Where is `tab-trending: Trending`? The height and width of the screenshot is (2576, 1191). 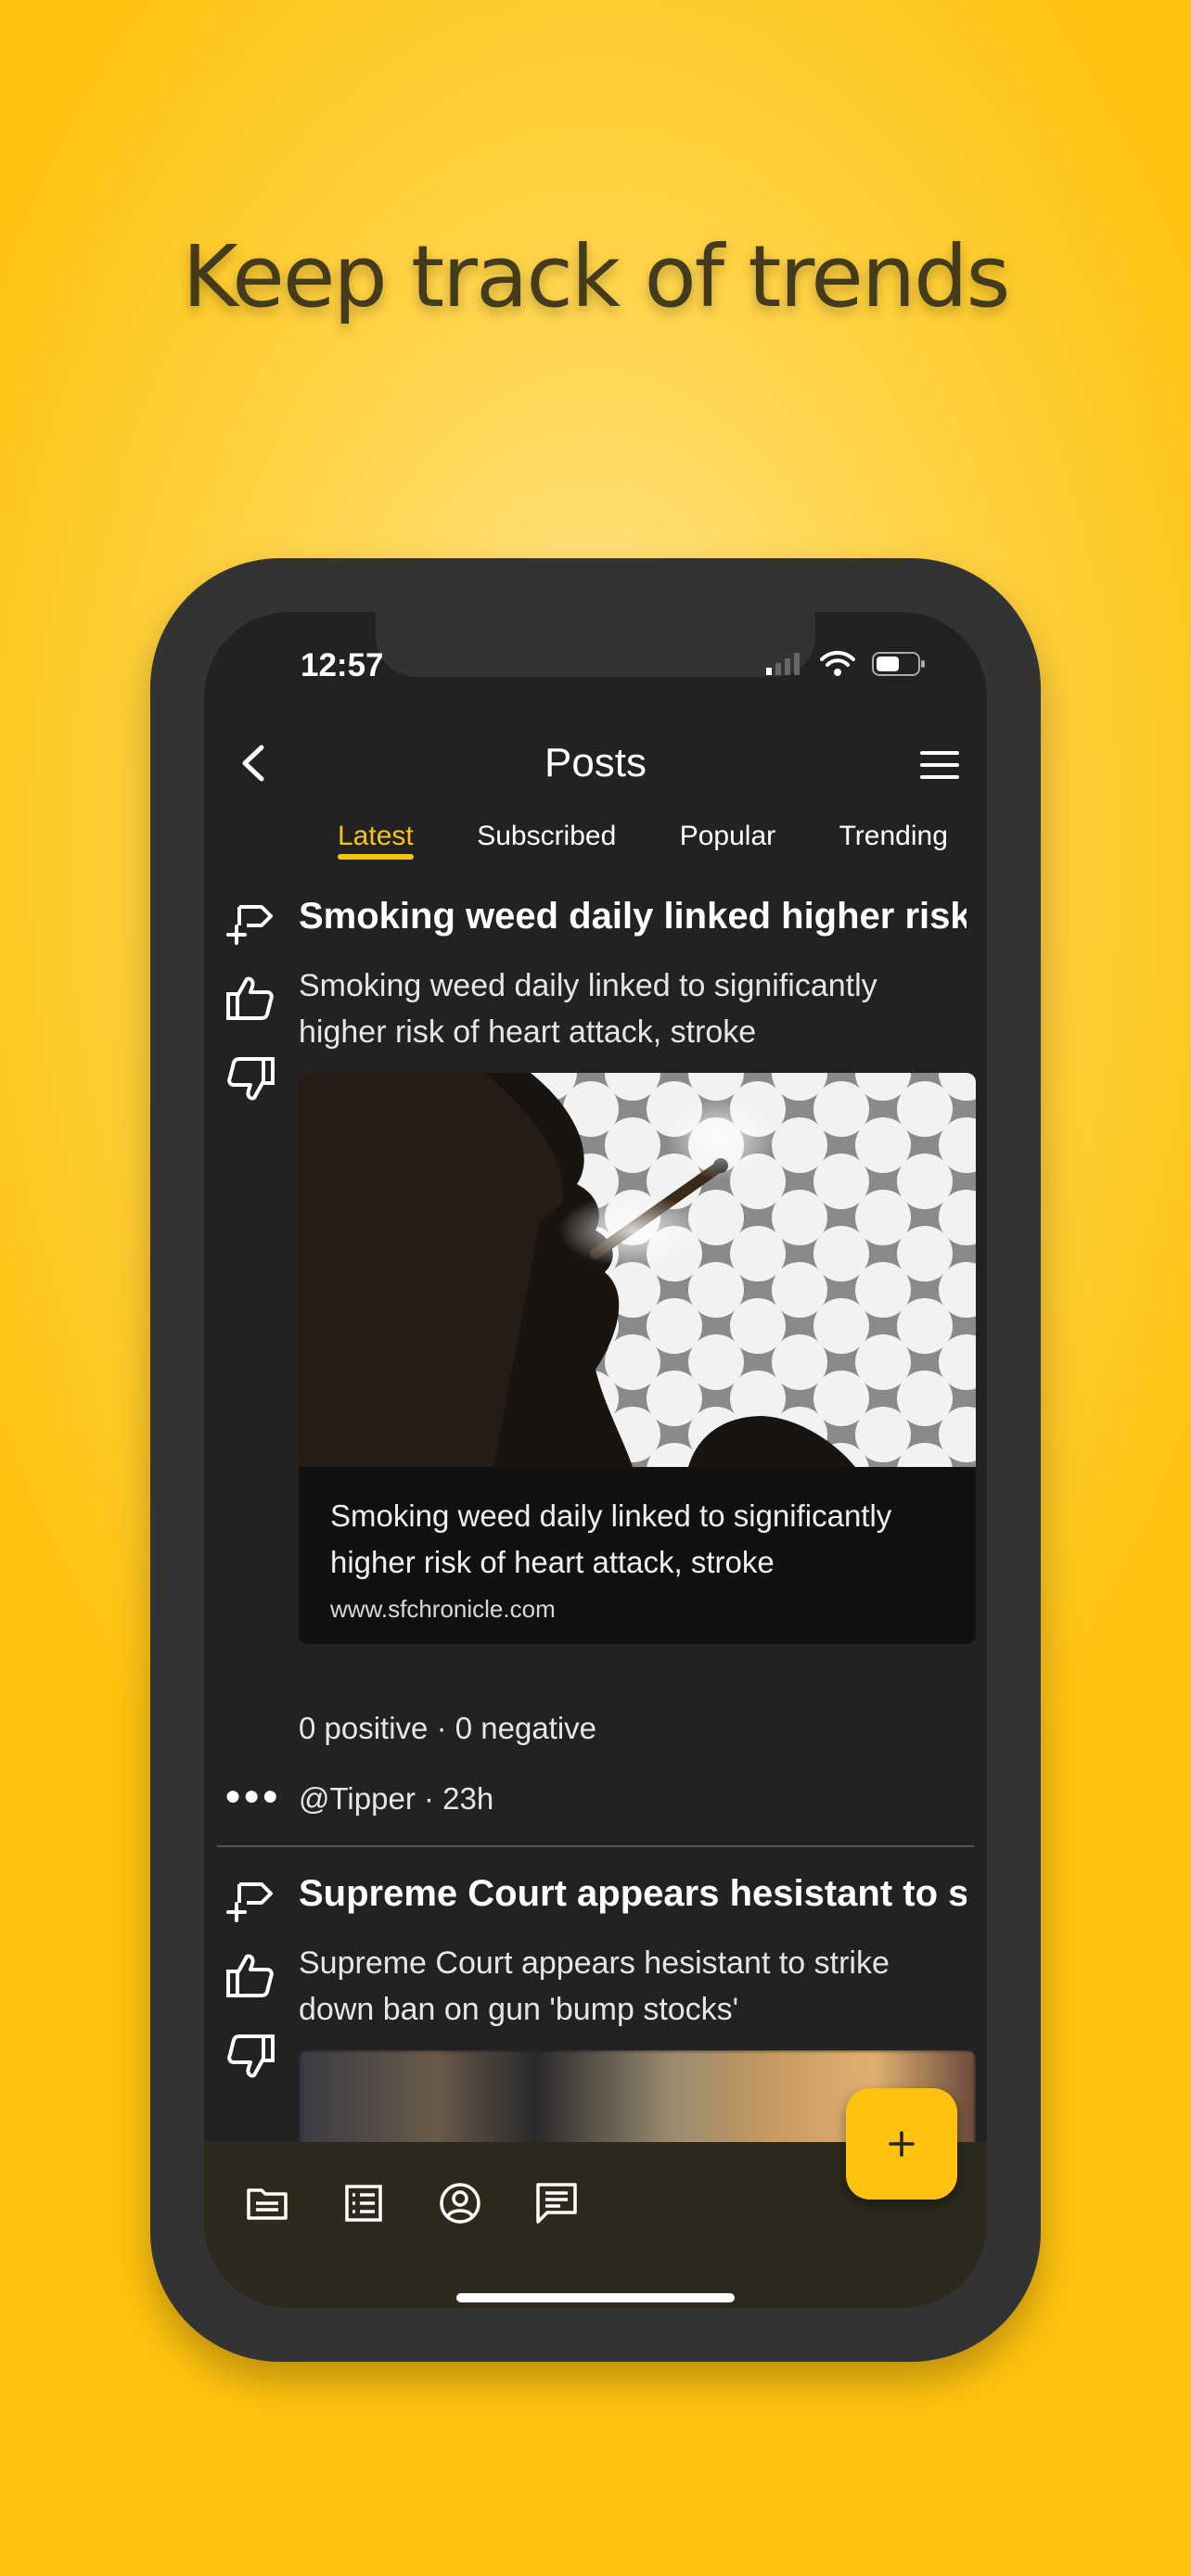 tab-trending: Trending is located at coordinates (894, 841).